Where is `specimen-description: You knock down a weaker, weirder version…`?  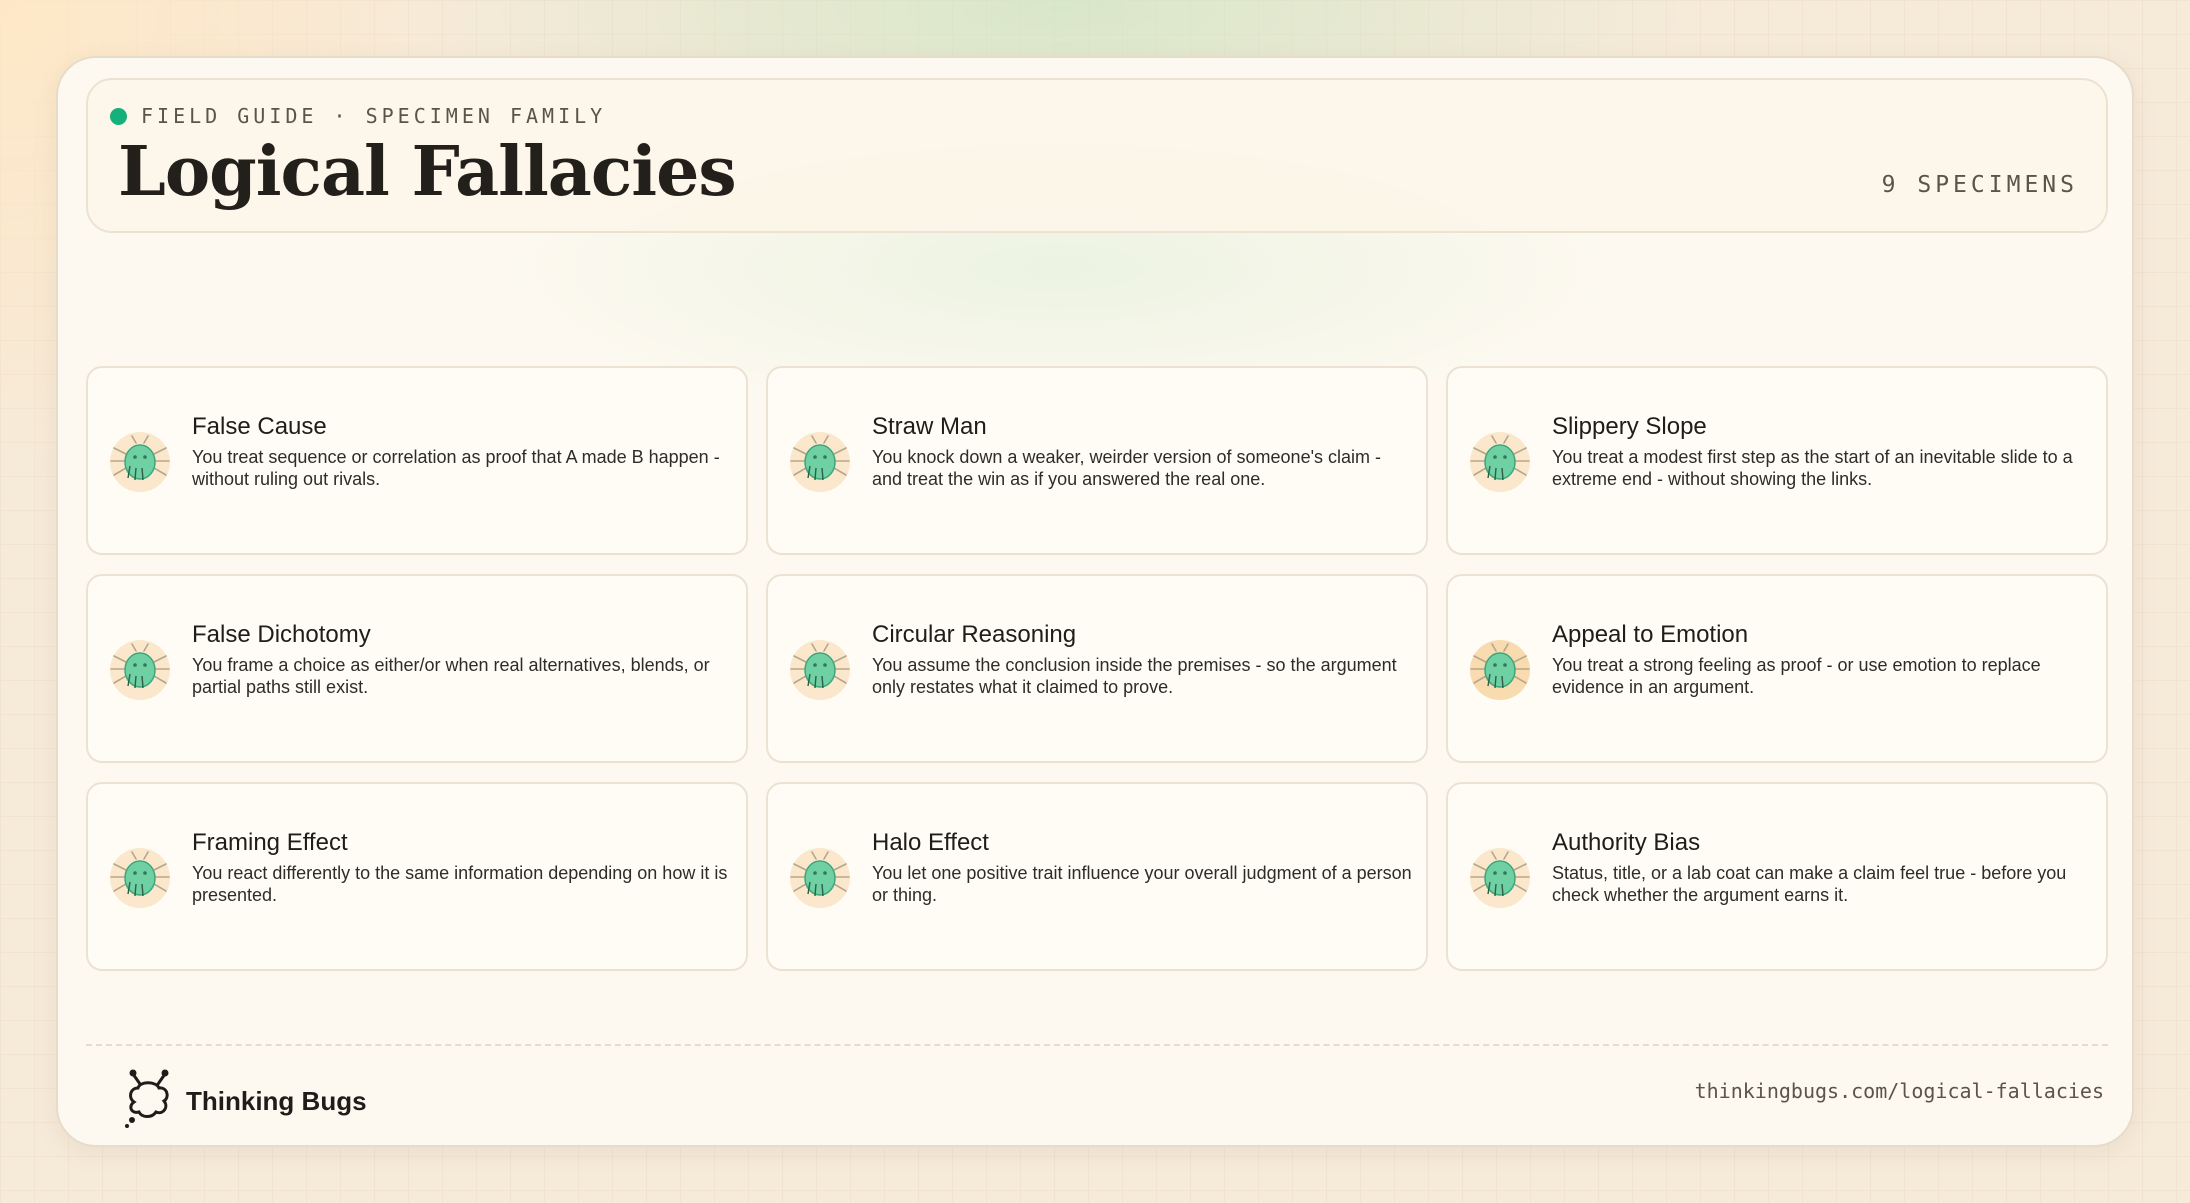
specimen-description: You knock down a weaker, weirder version… is located at coordinates (1127, 468).